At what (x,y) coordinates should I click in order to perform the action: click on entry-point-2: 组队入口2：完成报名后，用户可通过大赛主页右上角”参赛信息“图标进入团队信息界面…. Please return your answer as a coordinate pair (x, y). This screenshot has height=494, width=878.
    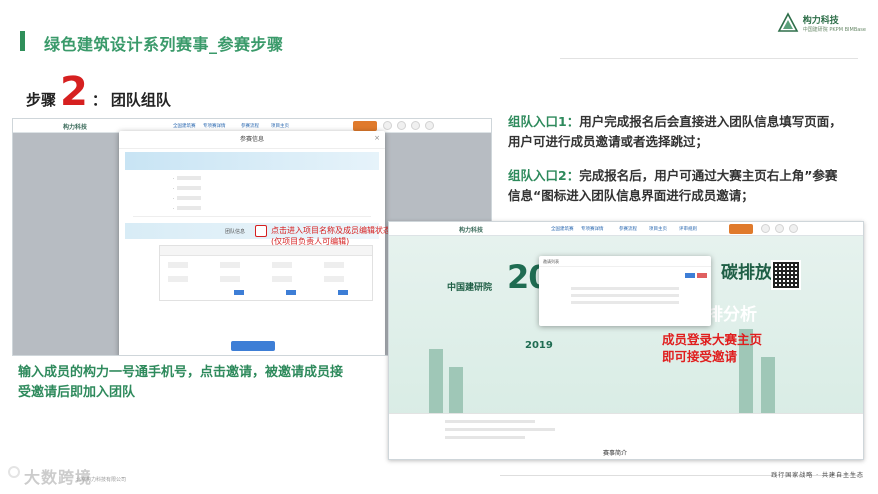
    Looking at the image, I should click on (676, 186).